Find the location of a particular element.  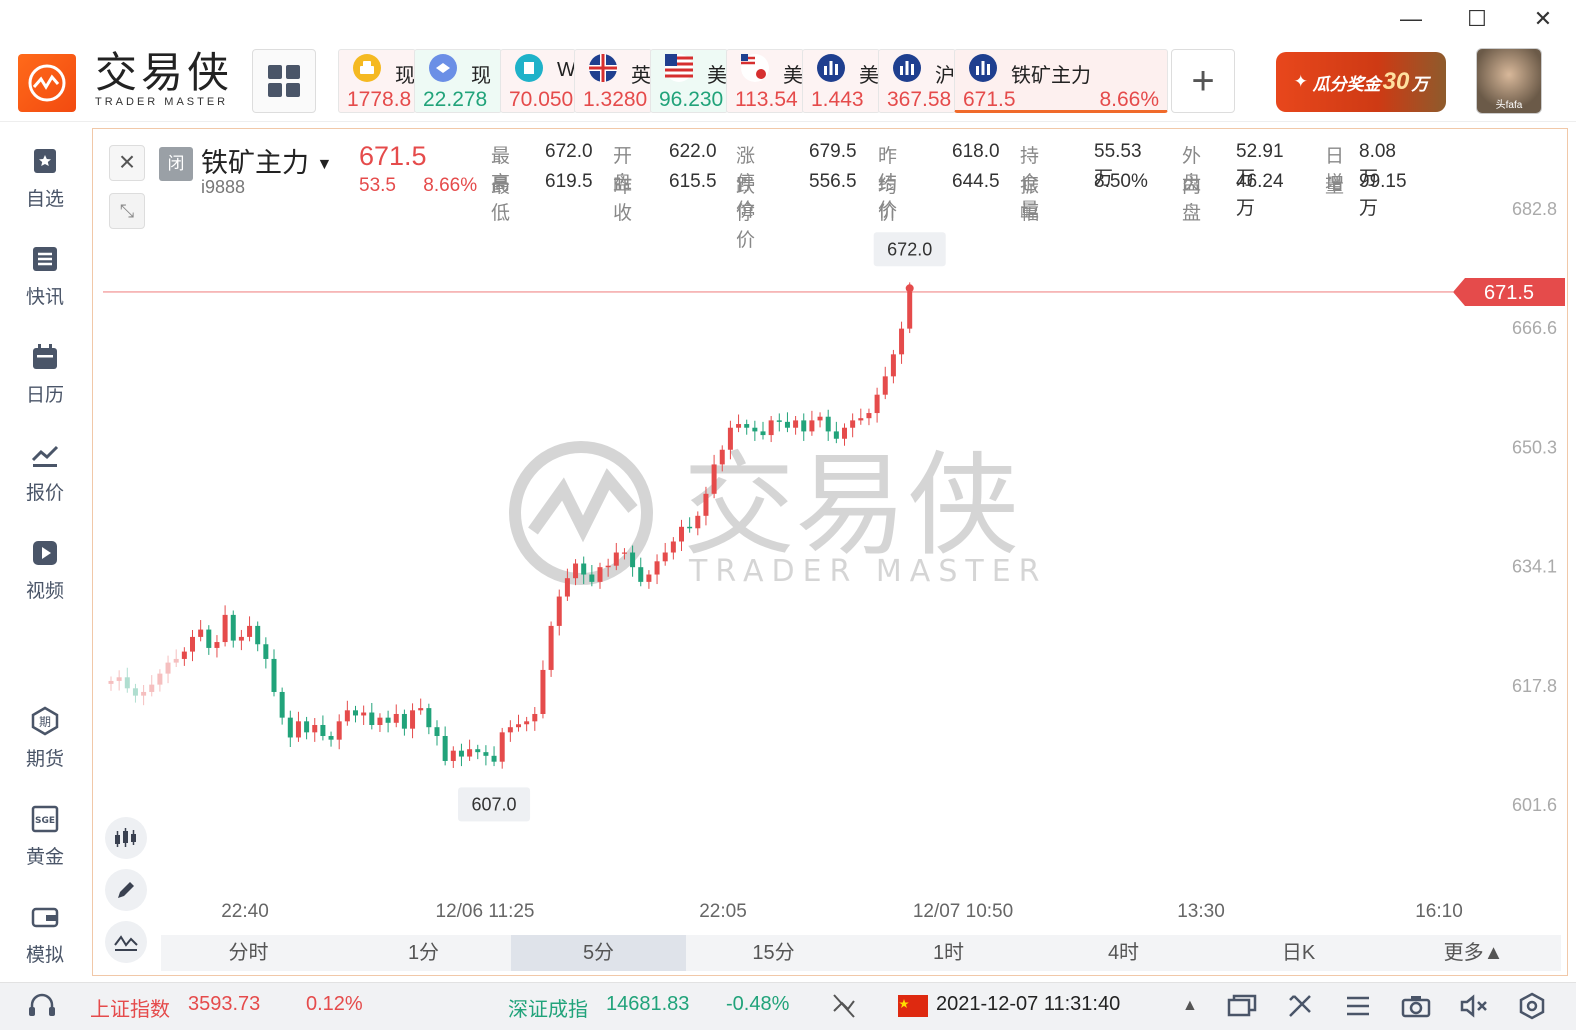

sidebar-item-bookmark: 自选 is located at coordinates (45, 178).